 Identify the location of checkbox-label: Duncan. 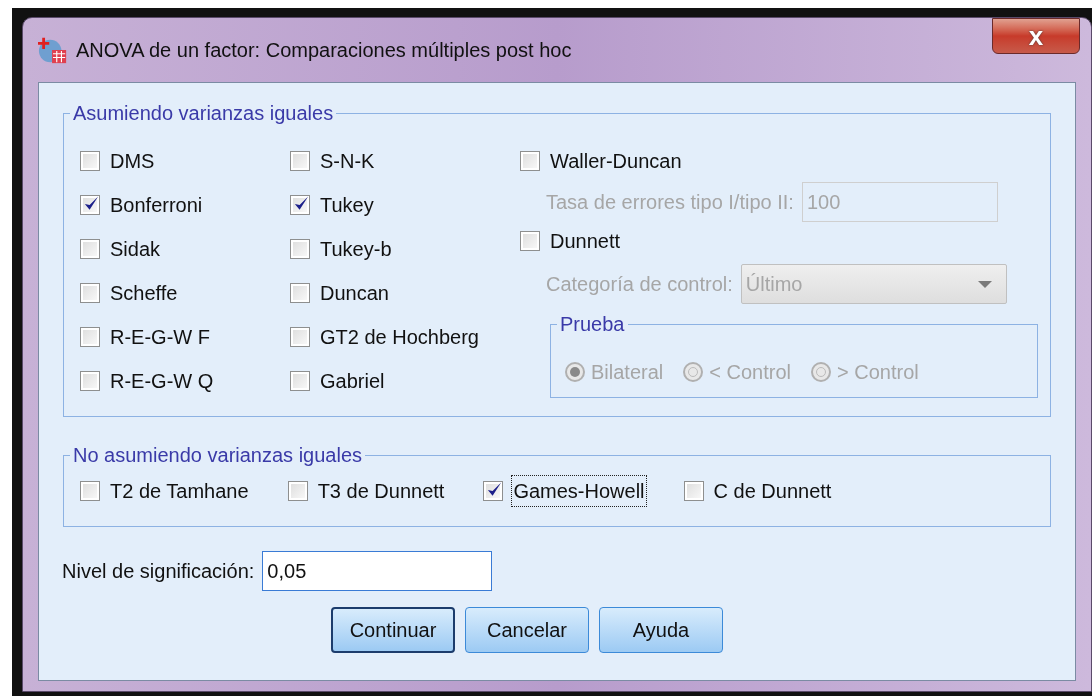
(354, 293).